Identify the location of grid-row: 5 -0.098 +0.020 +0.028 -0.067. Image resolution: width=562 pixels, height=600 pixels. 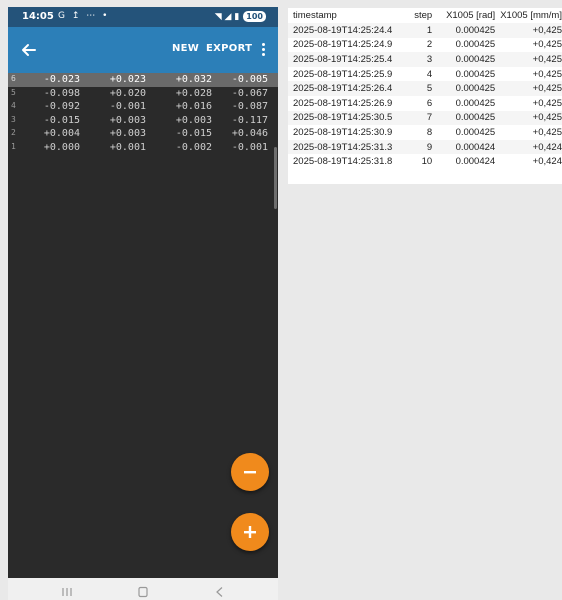
(143, 94).